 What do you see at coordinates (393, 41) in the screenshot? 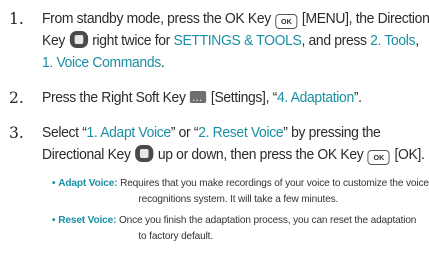
I see `menu-path-tools: 2. Tools` at bounding box center [393, 41].